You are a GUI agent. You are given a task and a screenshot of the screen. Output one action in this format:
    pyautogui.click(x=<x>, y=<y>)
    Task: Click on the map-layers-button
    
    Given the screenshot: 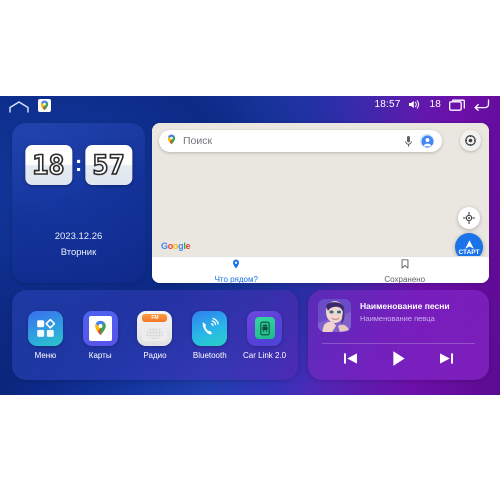 What is the action you would take?
    pyautogui.click(x=470, y=140)
    